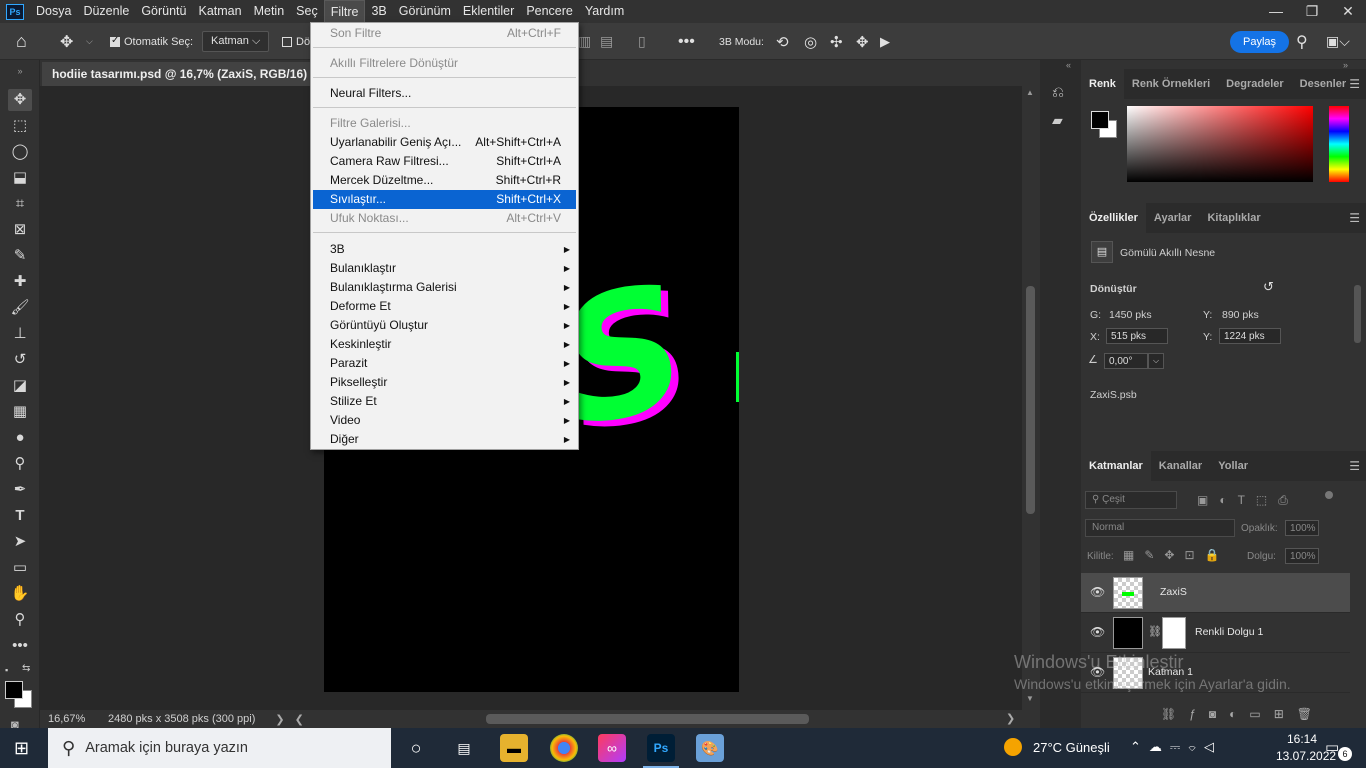 The image size is (1366, 768). Describe the element at coordinates (106, 11) in the screenshot. I see `menu-duzenle: Düzenle` at that location.